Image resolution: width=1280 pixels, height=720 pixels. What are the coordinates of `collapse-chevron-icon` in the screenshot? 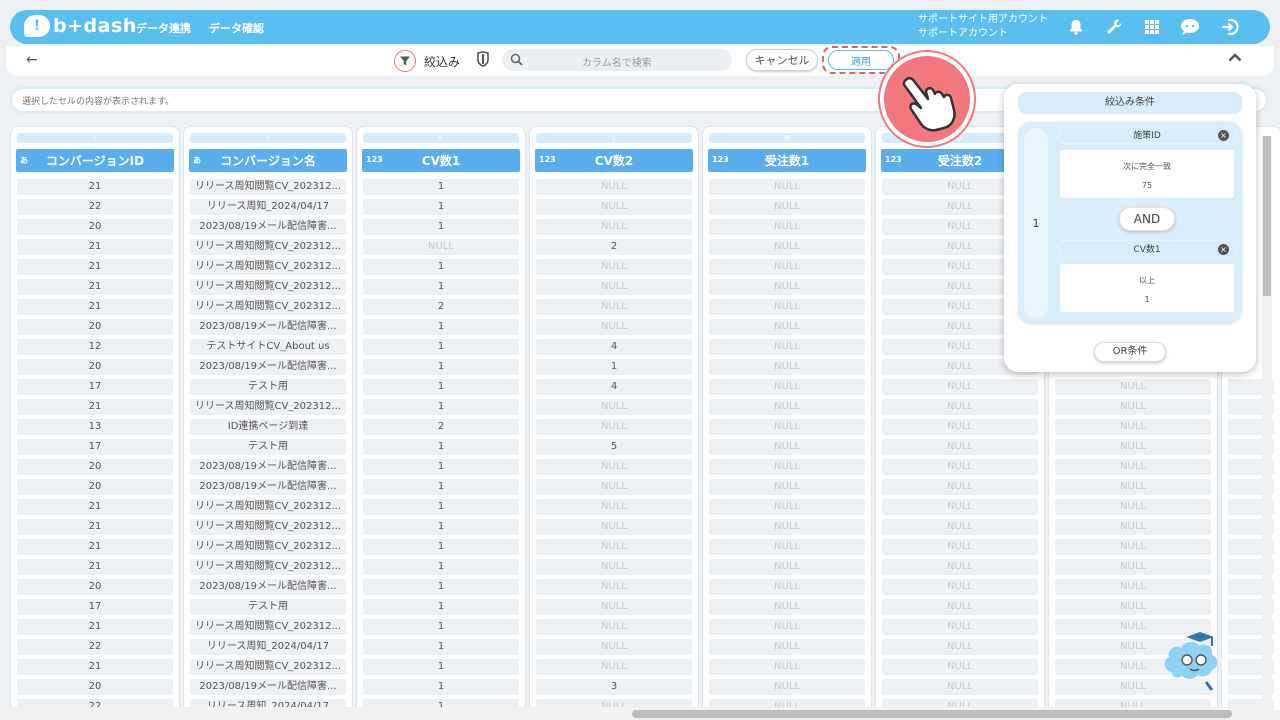 It's located at (1235, 58).